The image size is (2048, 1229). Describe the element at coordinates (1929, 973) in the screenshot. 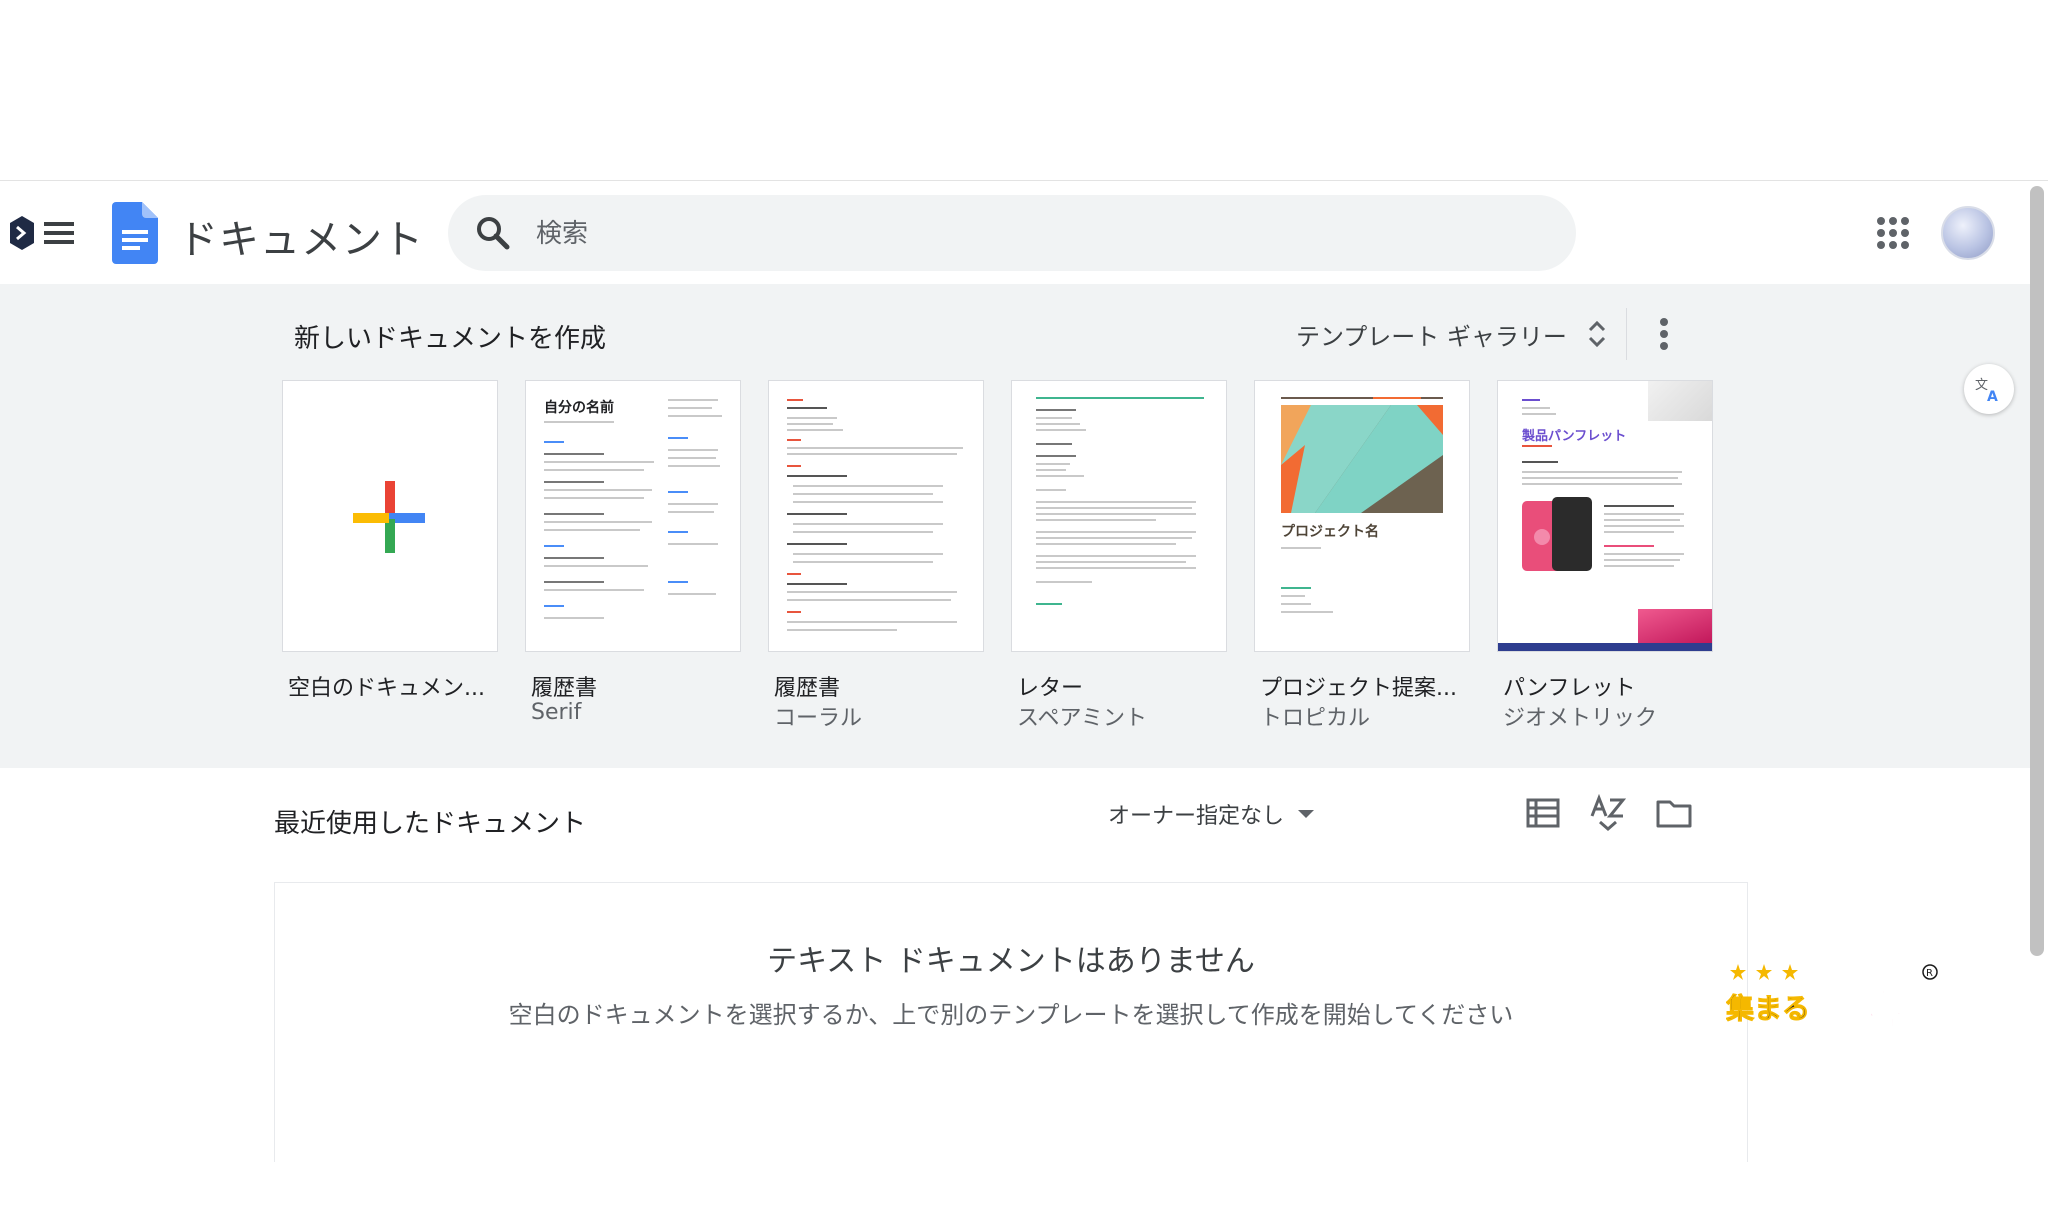

I see `svg-text: R` at that location.